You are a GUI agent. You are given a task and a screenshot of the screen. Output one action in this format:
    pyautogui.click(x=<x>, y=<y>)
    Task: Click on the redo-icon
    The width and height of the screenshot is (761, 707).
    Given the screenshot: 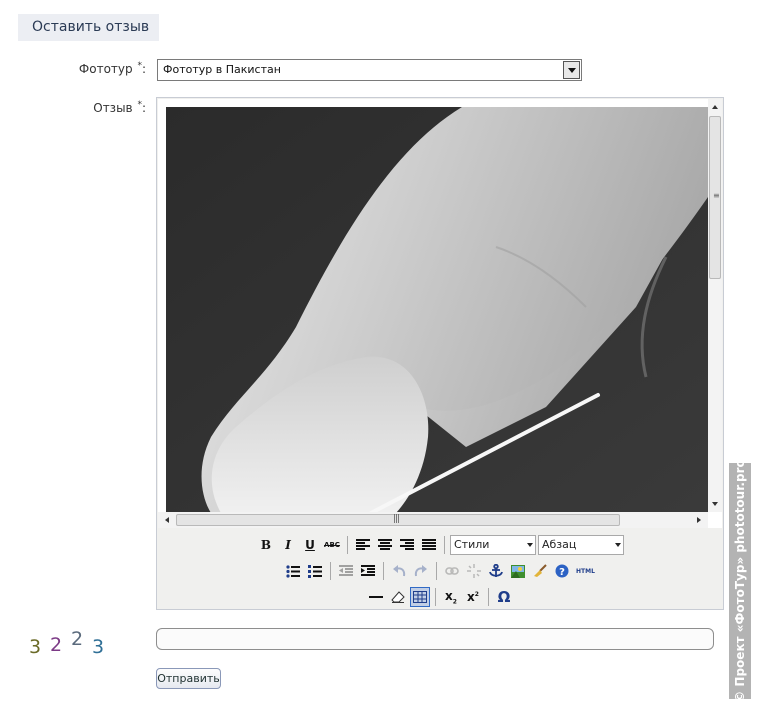 What is the action you would take?
    pyautogui.click(x=420, y=570)
    